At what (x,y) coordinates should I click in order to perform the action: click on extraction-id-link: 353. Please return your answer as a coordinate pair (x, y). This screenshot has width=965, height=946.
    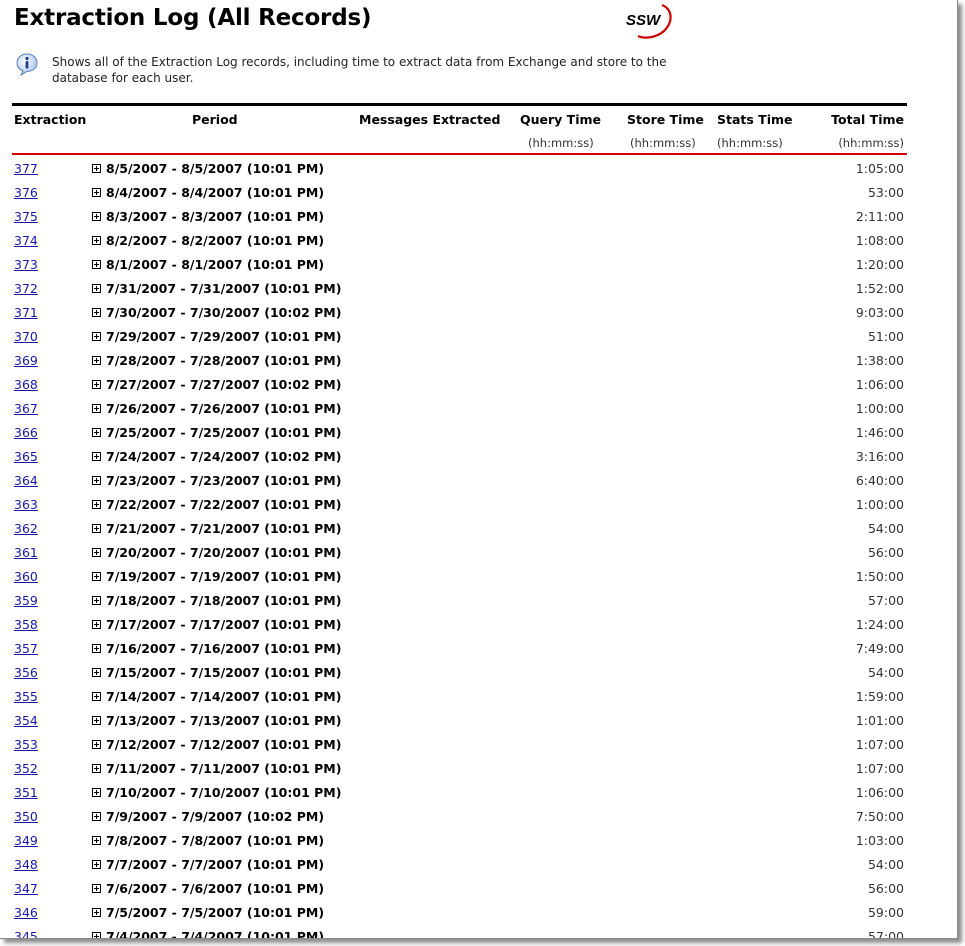
    Looking at the image, I should click on (26, 744).